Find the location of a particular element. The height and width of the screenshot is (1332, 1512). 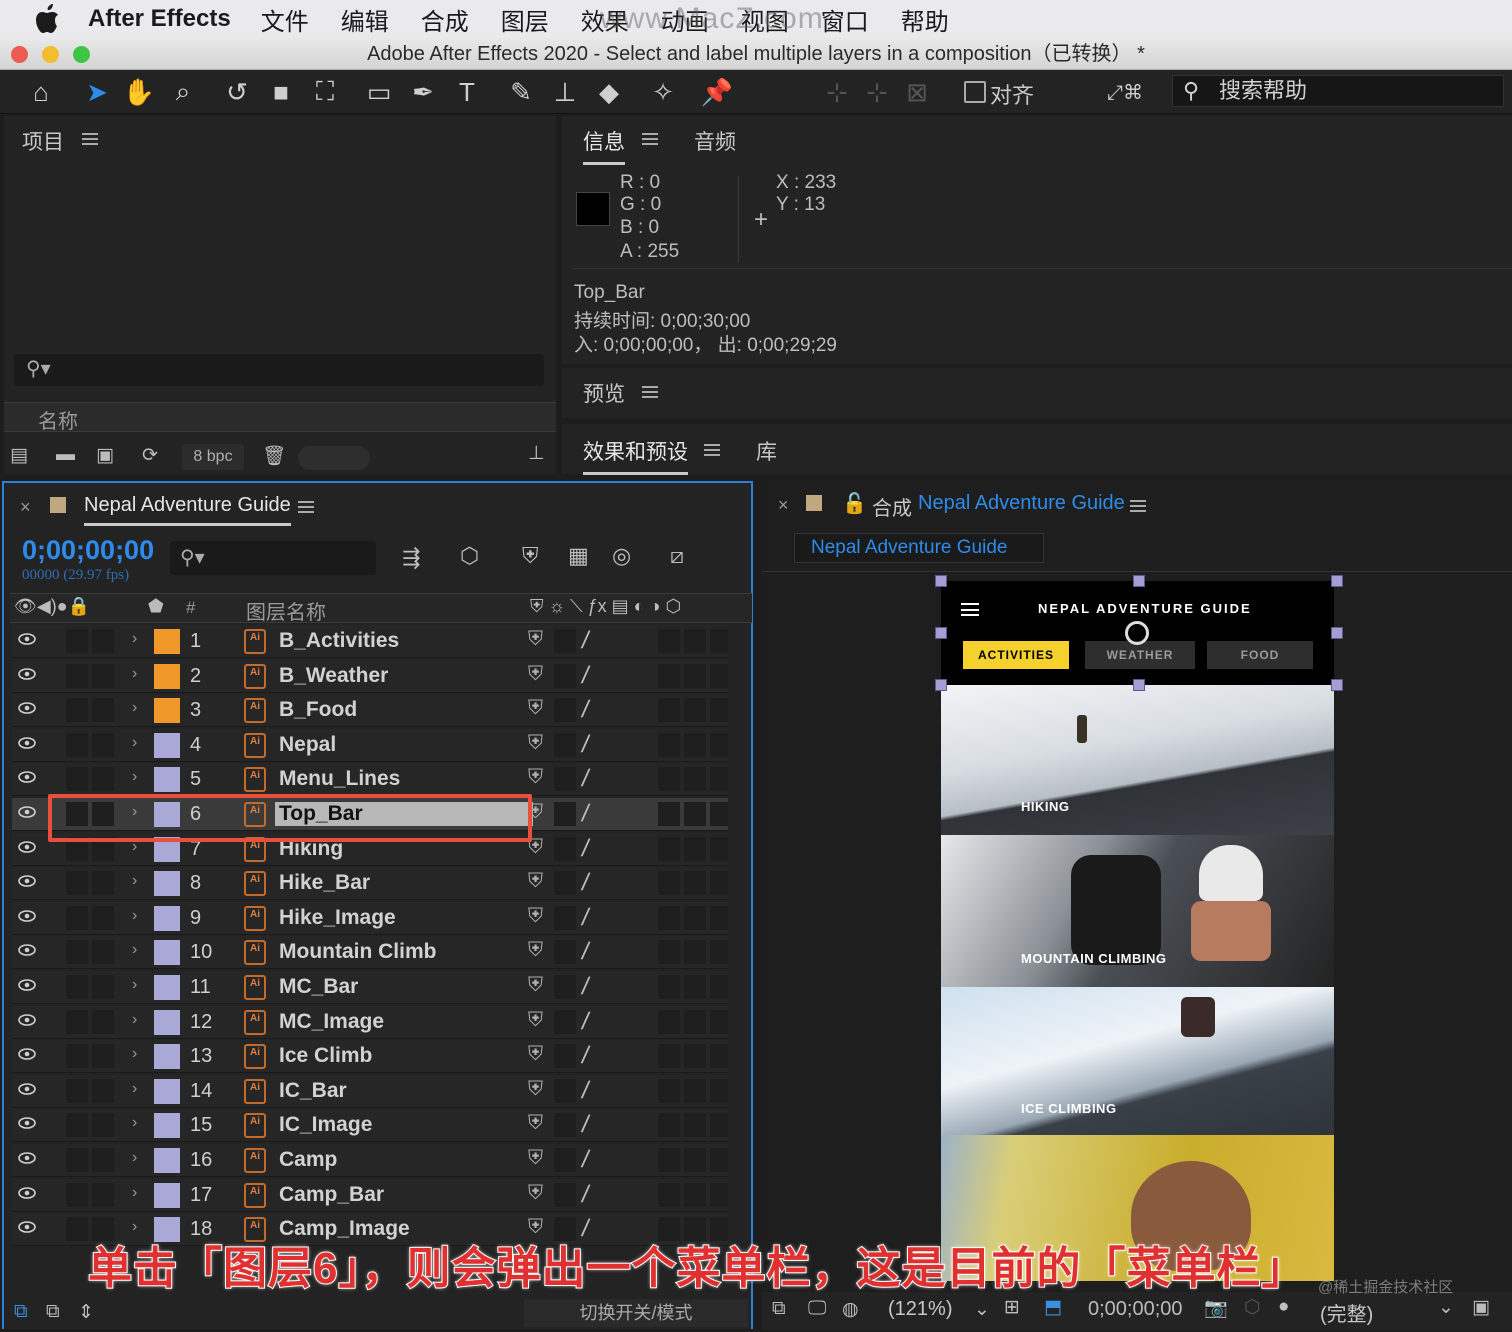

nav-weather: WEATHER is located at coordinates (1140, 655).